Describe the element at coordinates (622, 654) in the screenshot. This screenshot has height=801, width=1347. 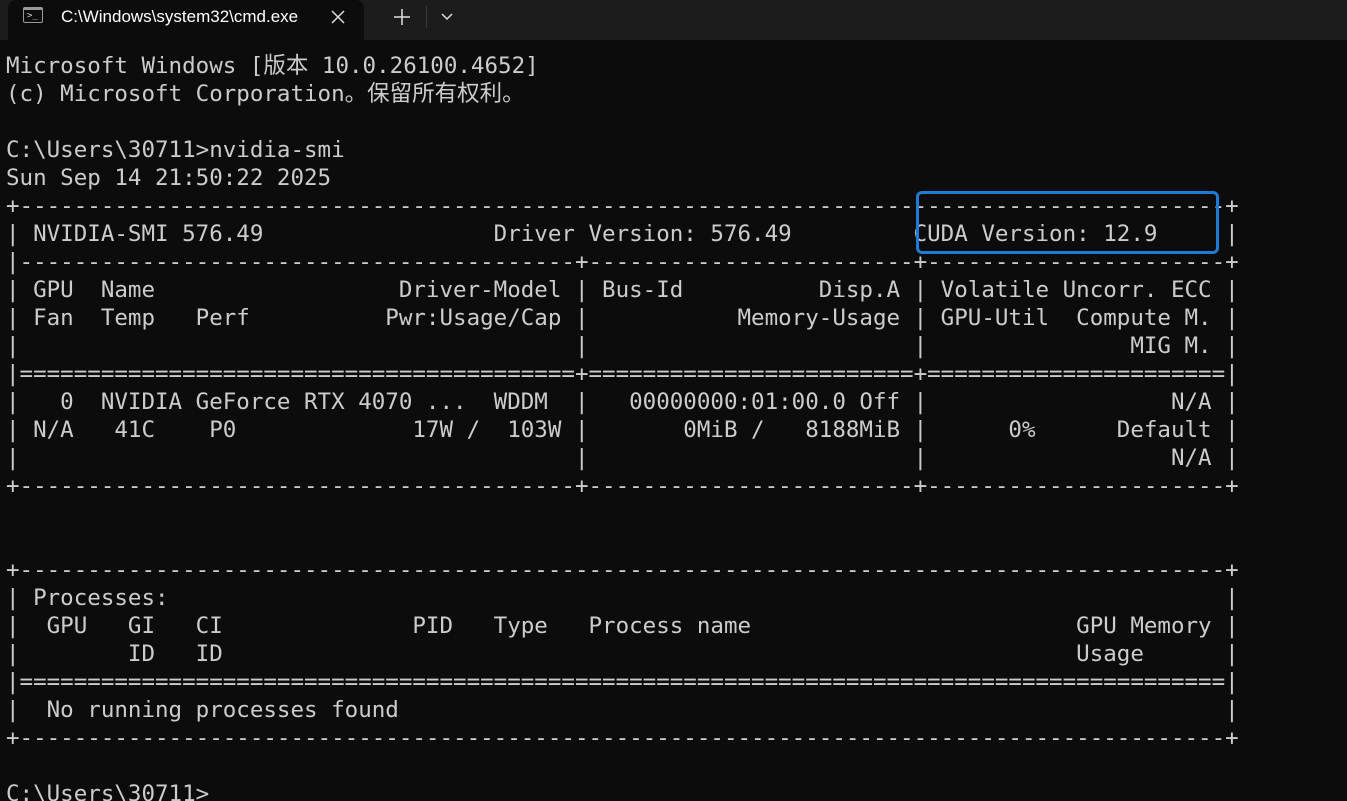
I see `console-line: | ID ID Usage |` at that location.